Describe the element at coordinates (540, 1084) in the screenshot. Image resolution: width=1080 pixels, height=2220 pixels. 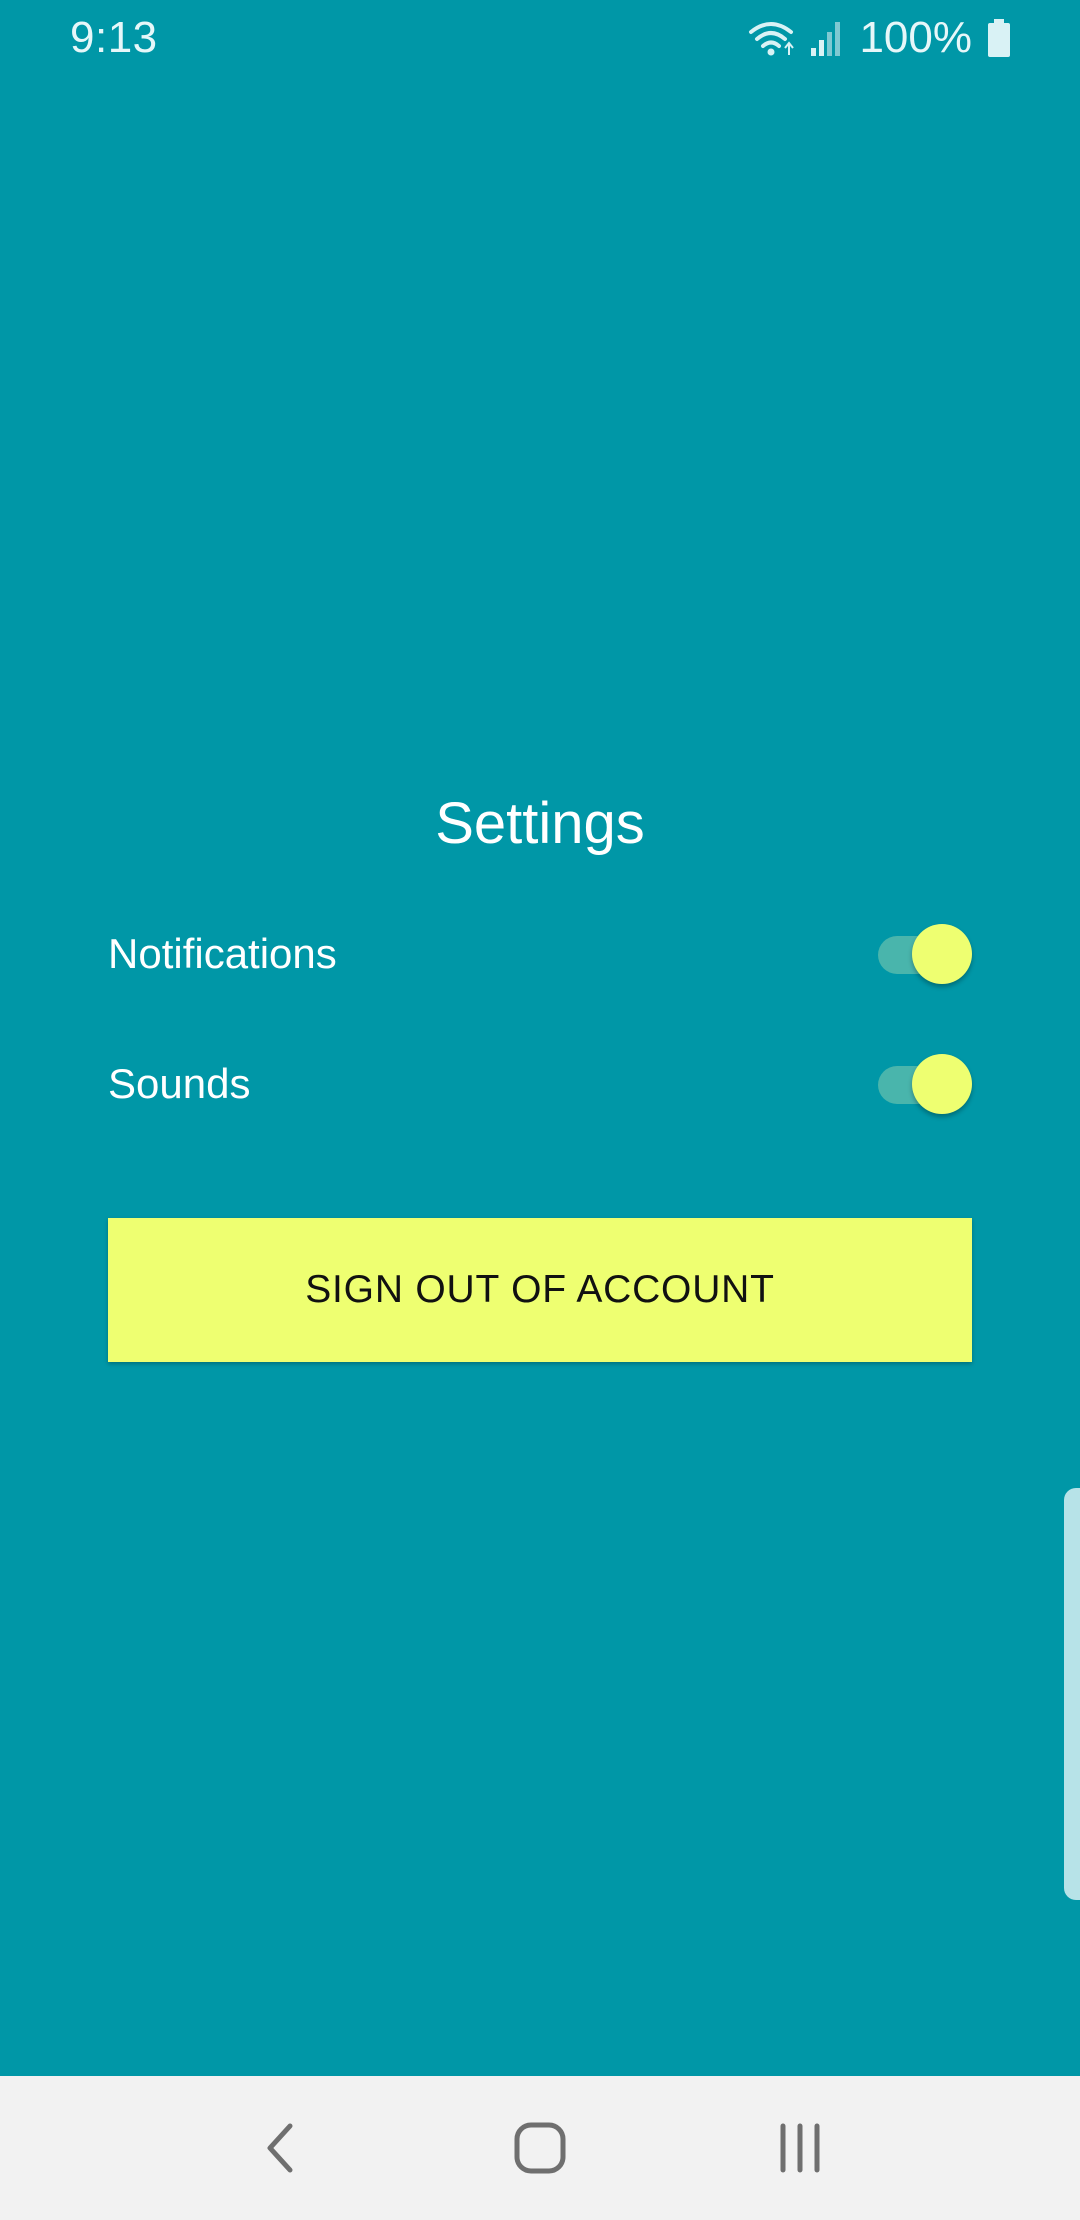
I see `sounds-row: Sounds` at that location.